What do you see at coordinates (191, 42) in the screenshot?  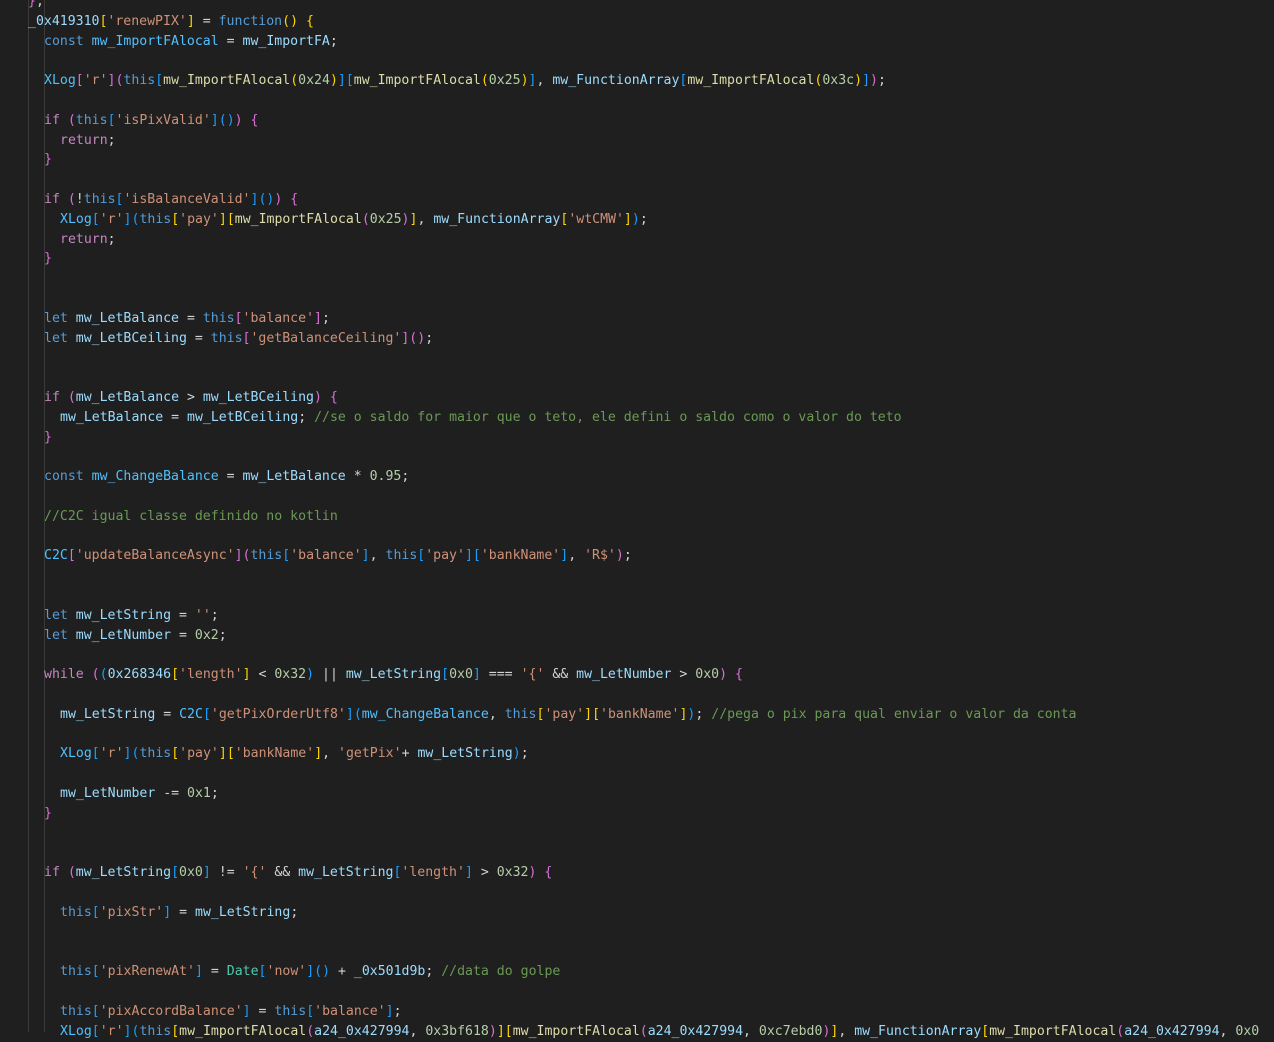 I see `code-line: const mw_ImportFAlocal = mw_ImportFA;` at bounding box center [191, 42].